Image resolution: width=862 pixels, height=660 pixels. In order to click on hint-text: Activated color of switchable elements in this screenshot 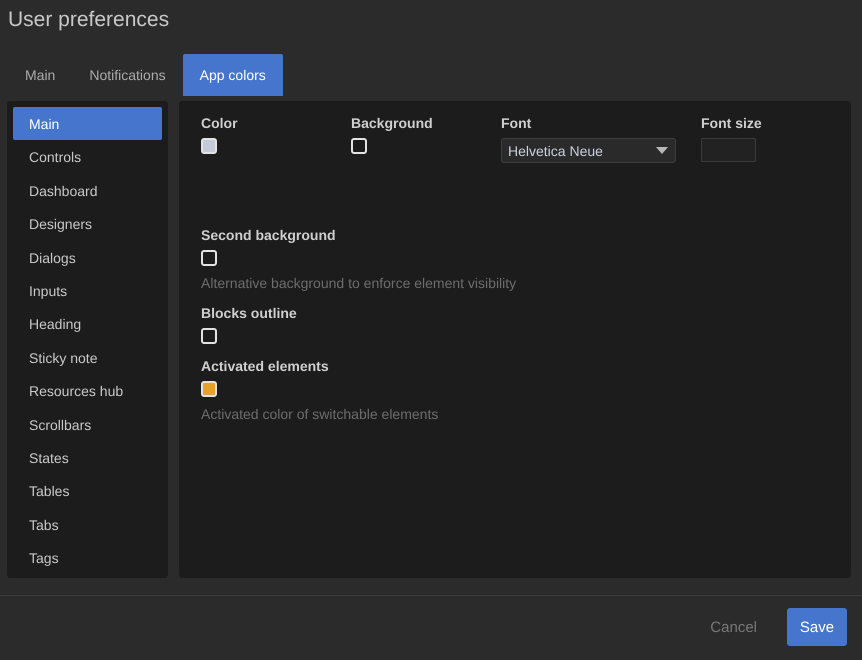, I will do `click(320, 414)`.